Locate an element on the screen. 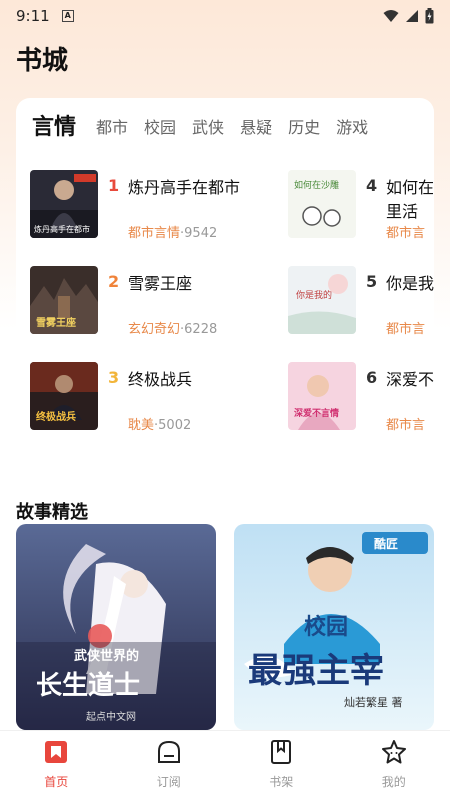 The width and height of the screenshot is (450, 800). story-author: 灿若繁星 著 is located at coordinates (373, 702).